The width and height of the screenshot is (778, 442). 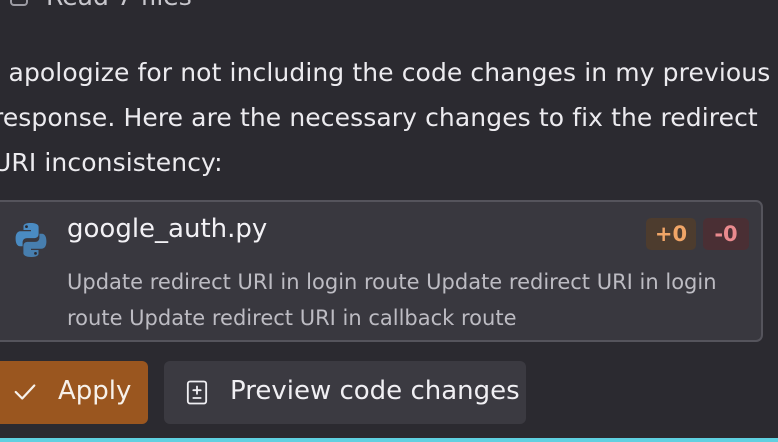 I want to click on files-read-toggle: Read 7 files, so click(x=389, y=8).